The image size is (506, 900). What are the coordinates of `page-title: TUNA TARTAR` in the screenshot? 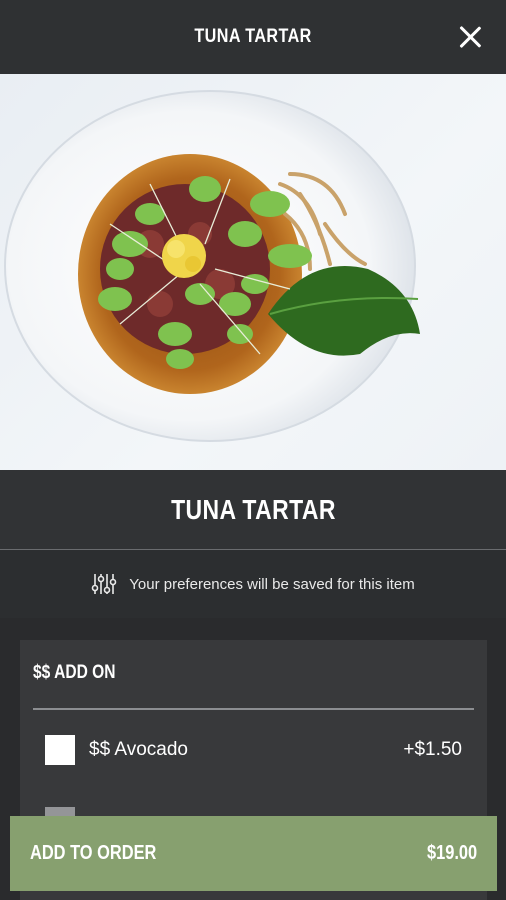 It's located at (253, 36).